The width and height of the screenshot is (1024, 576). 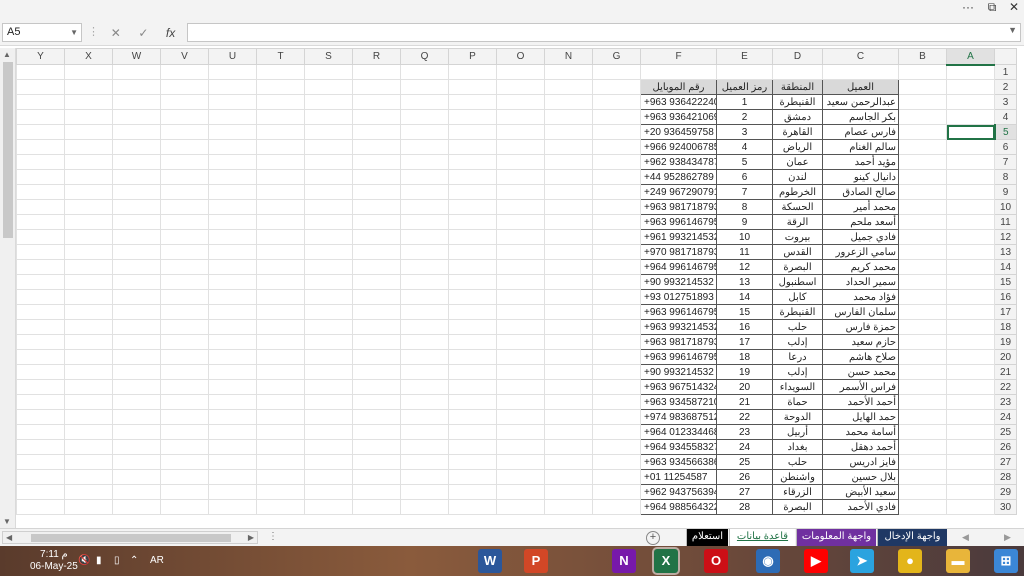 What do you see at coordinates (184, 492) in the screenshot?
I see `cell-v29` at bounding box center [184, 492].